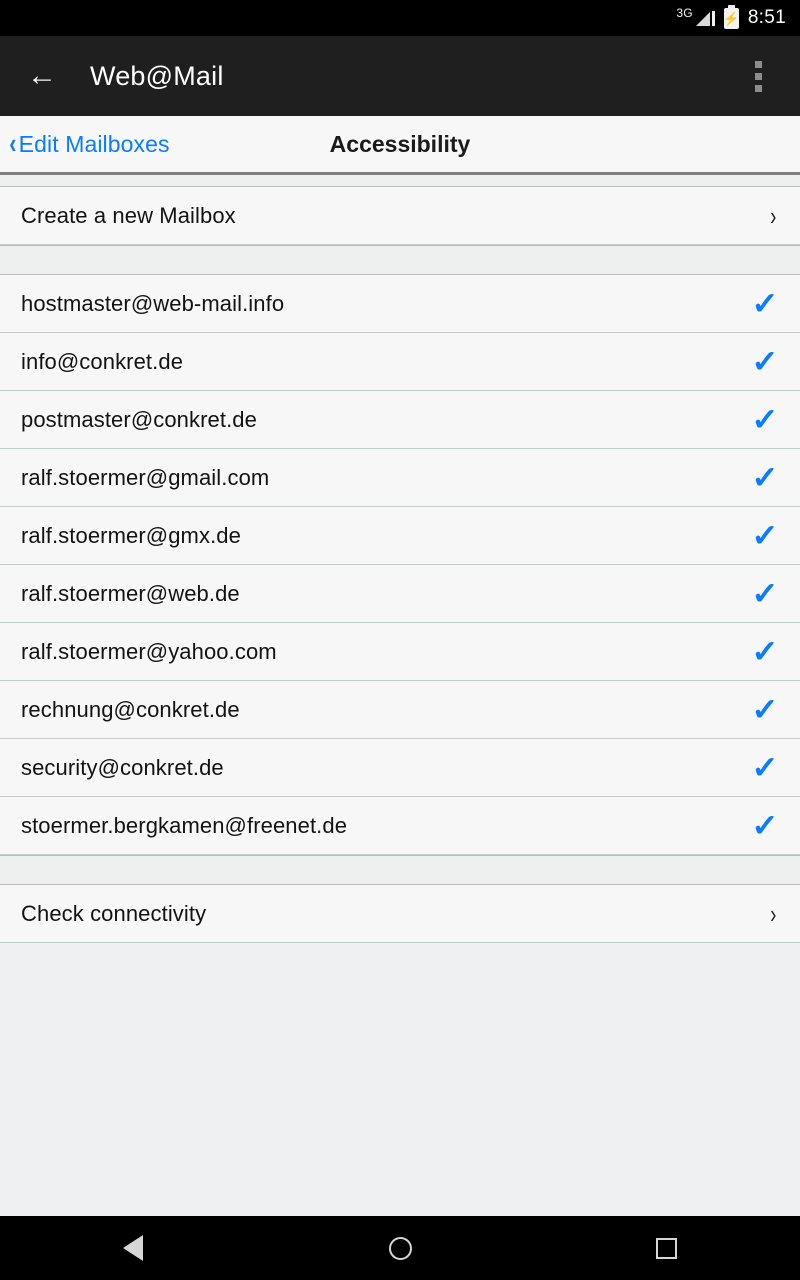  What do you see at coordinates (139, 419) in the screenshot?
I see `mailbox-email-label: postmaster@conkret.de` at bounding box center [139, 419].